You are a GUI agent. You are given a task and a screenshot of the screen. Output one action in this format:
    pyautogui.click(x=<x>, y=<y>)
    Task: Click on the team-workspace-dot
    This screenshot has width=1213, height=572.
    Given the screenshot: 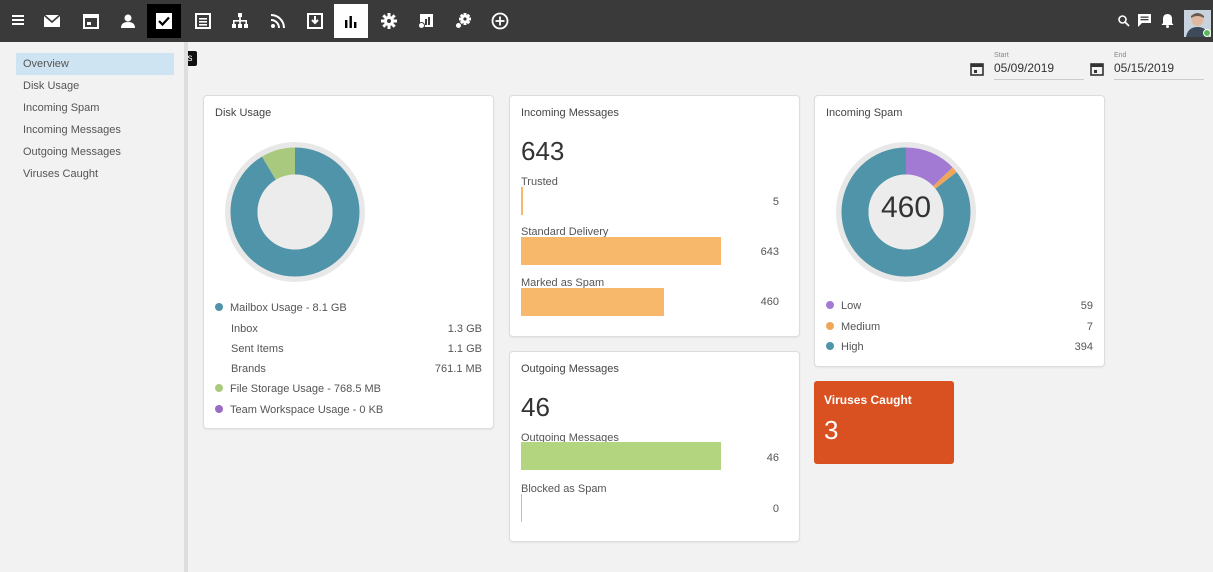 What is the action you would take?
    pyautogui.click(x=219, y=409)
    